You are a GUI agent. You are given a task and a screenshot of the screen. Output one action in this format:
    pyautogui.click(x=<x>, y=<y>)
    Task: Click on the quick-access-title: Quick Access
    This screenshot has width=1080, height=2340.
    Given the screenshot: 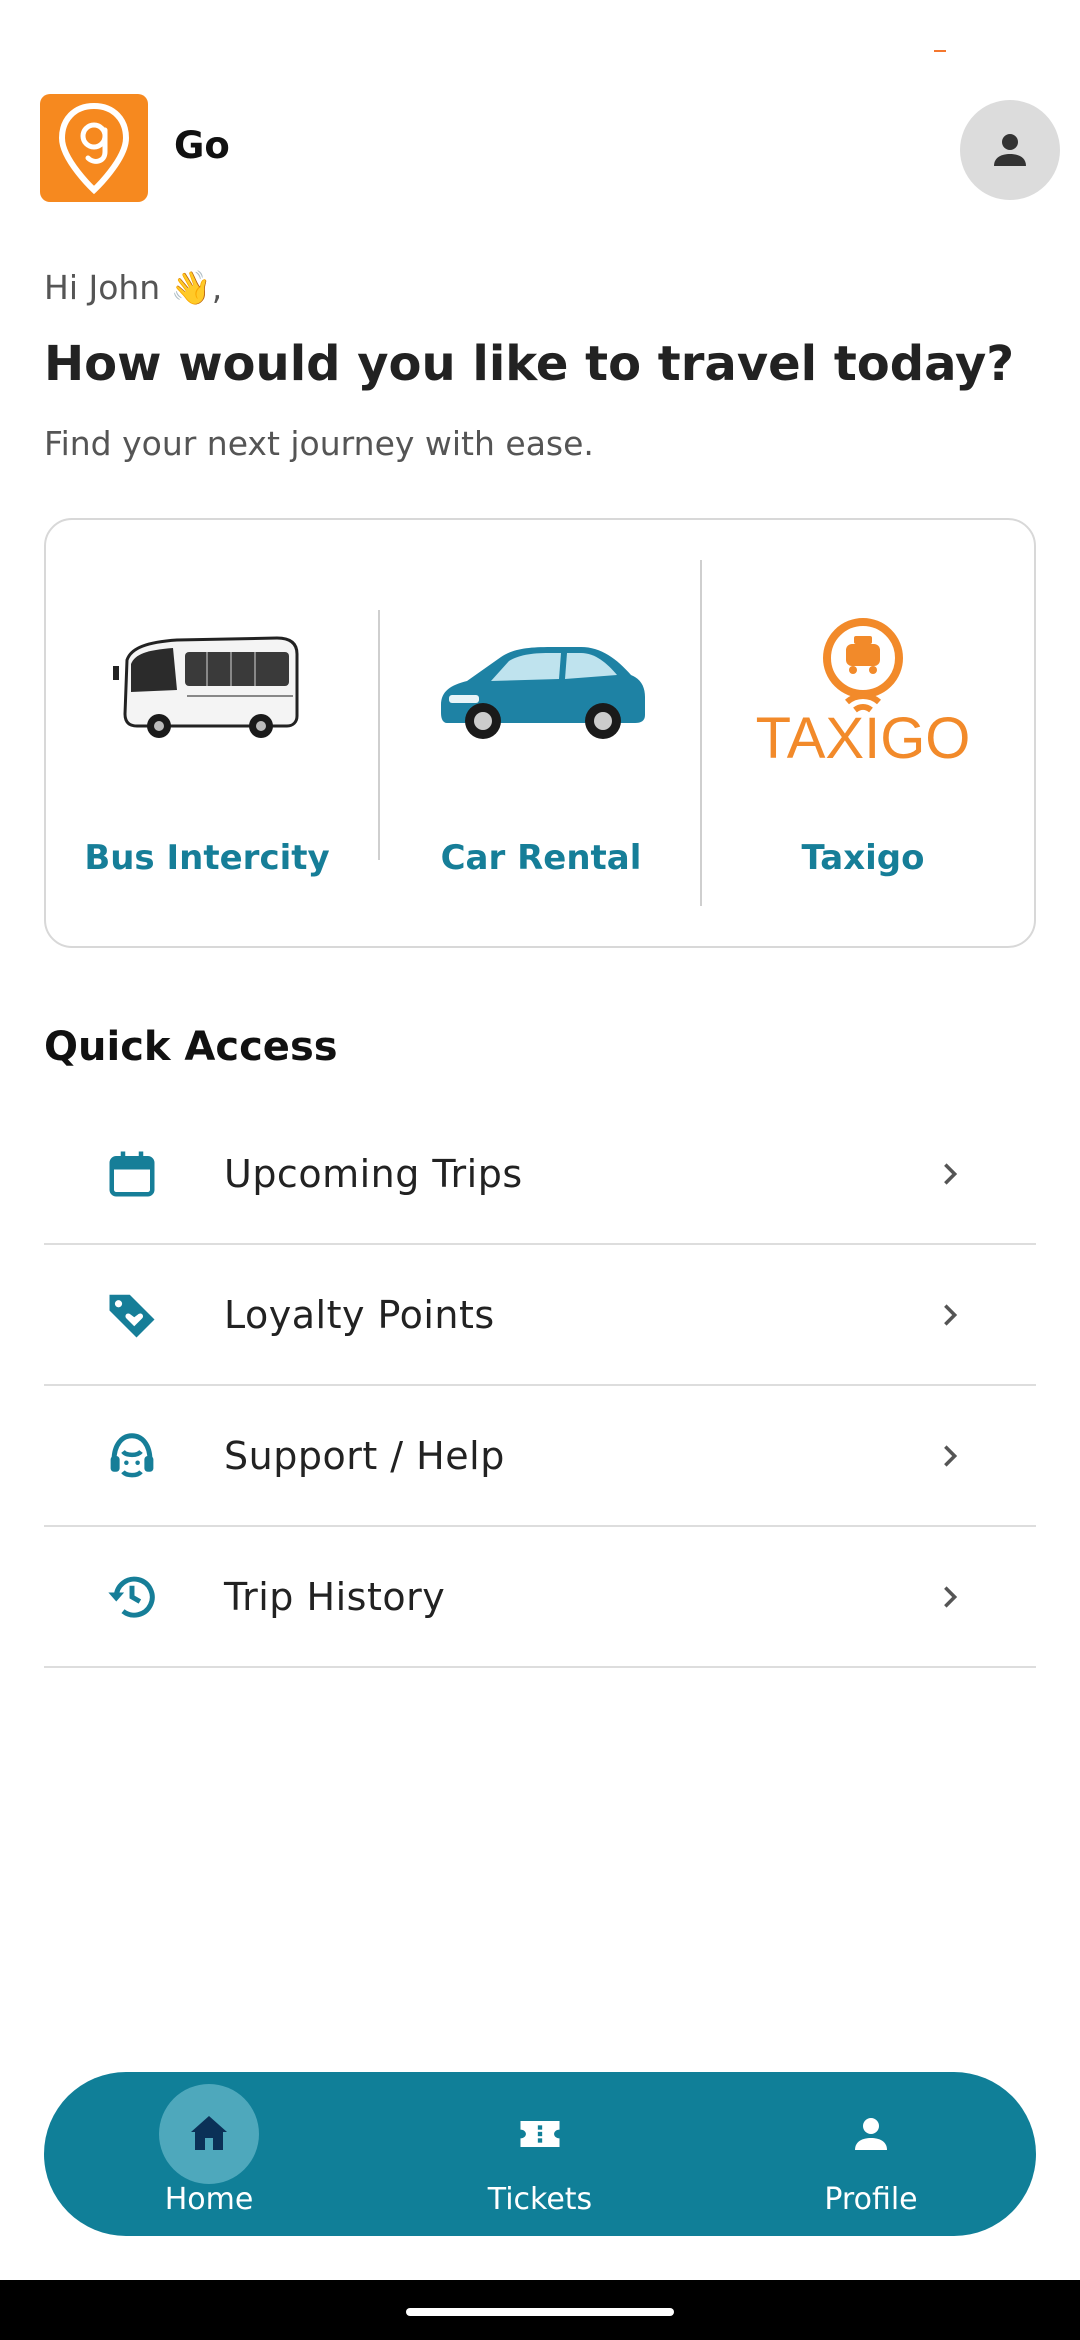 What is the action you would take?
    pyautogui.click(x=191, y=1047)
    